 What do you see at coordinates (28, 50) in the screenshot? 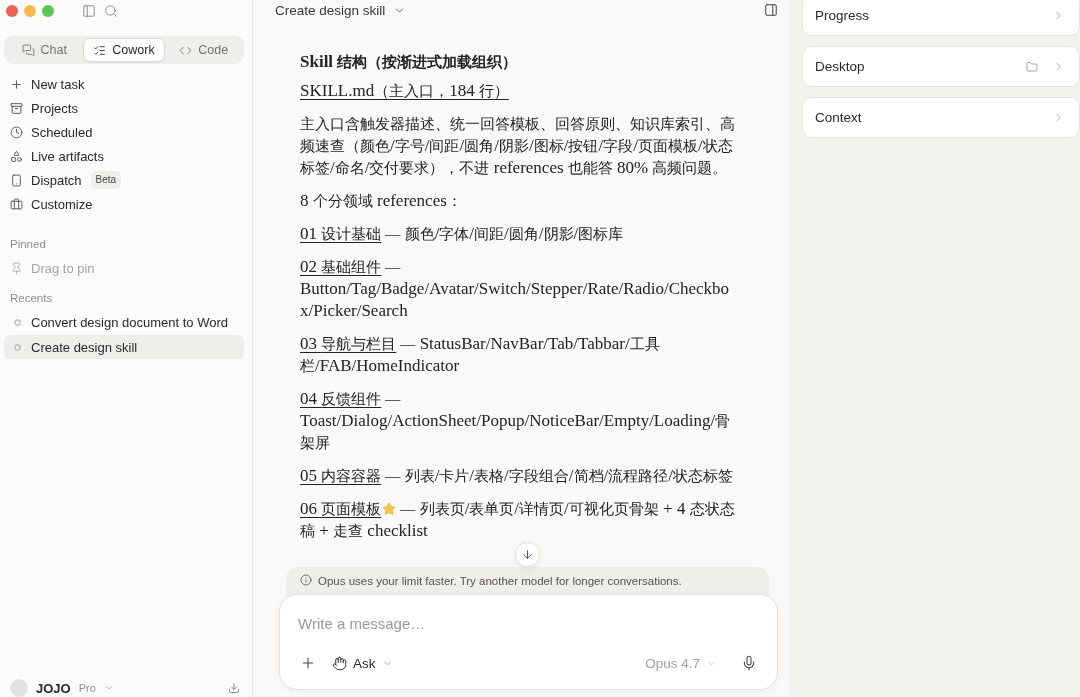
I see `chat-bubbles-icon` at bounding box center [28, 50].